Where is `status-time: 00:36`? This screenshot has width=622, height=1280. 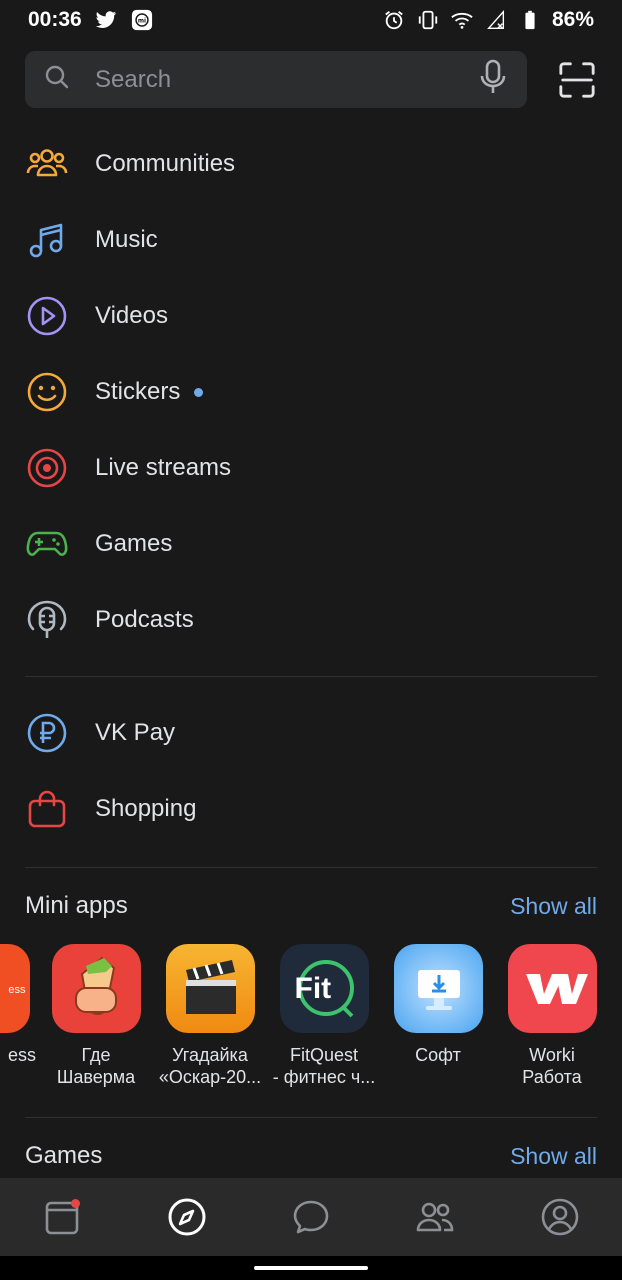 status-time: 00:36 is located at coordinates (55, 19).